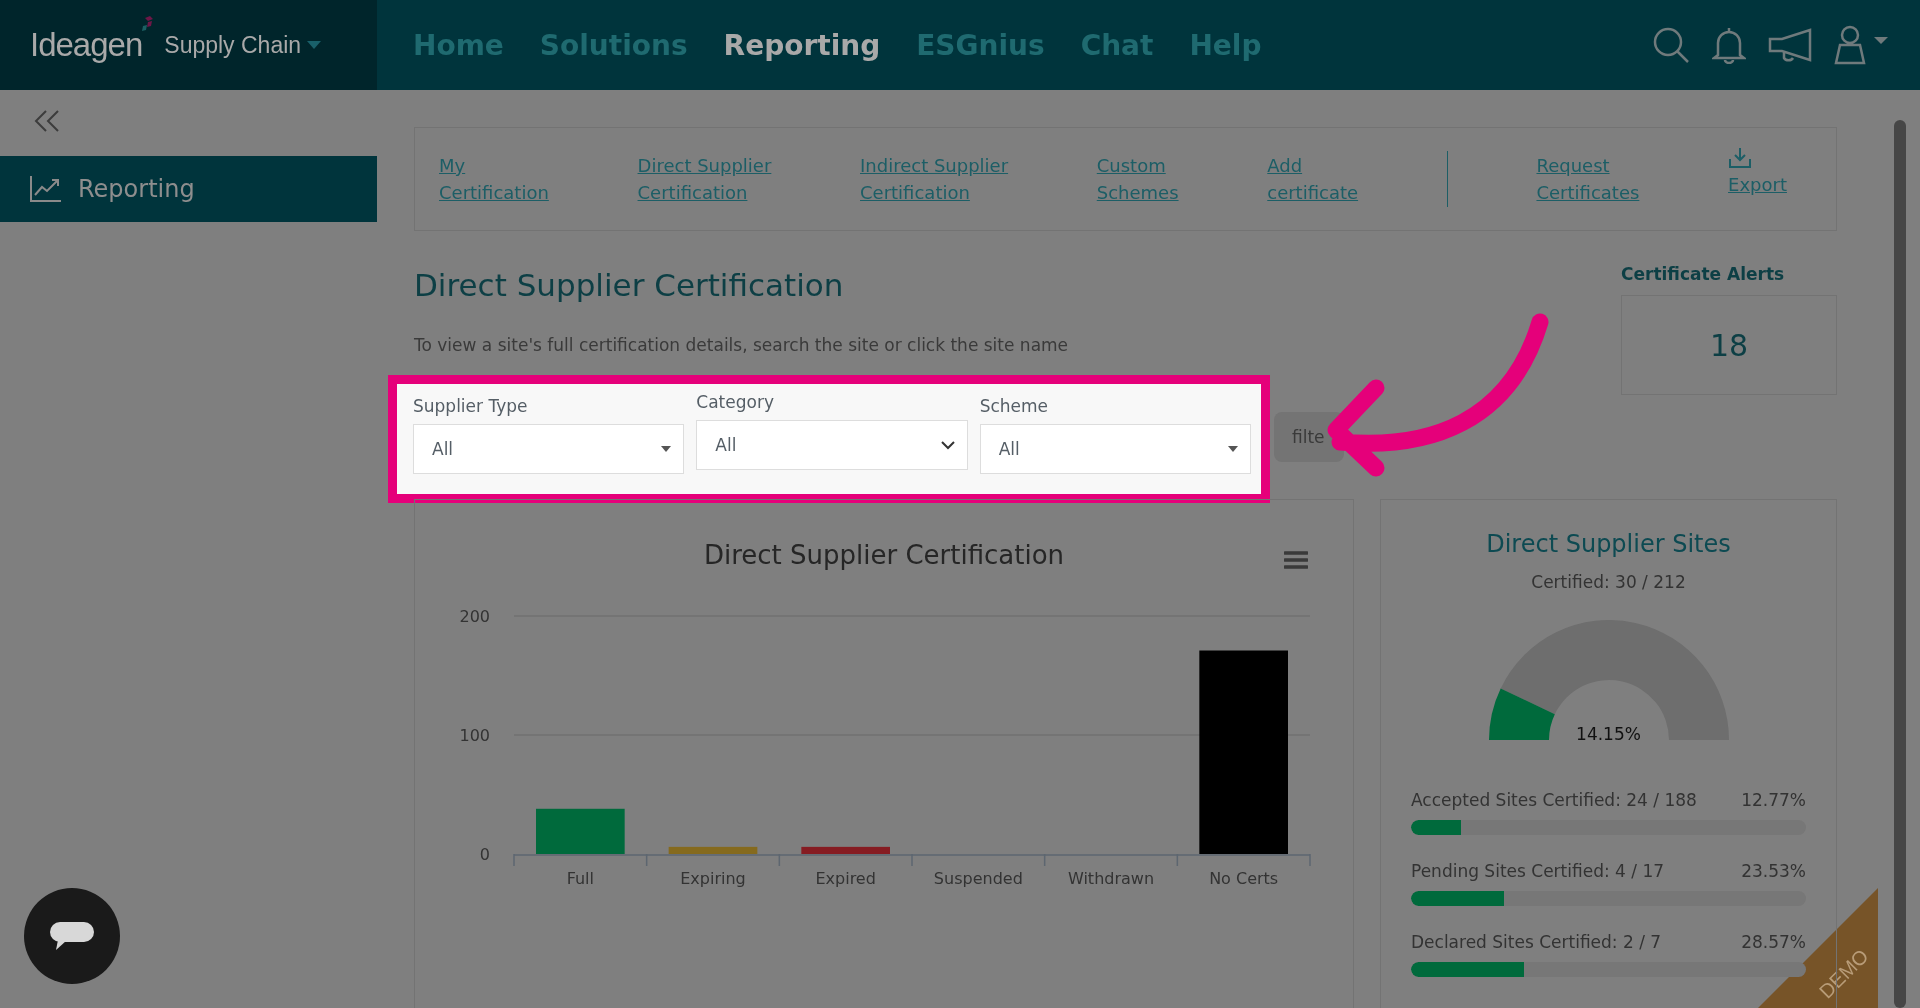  I want to click on axis-tick-label: 0, so click(484, 854).